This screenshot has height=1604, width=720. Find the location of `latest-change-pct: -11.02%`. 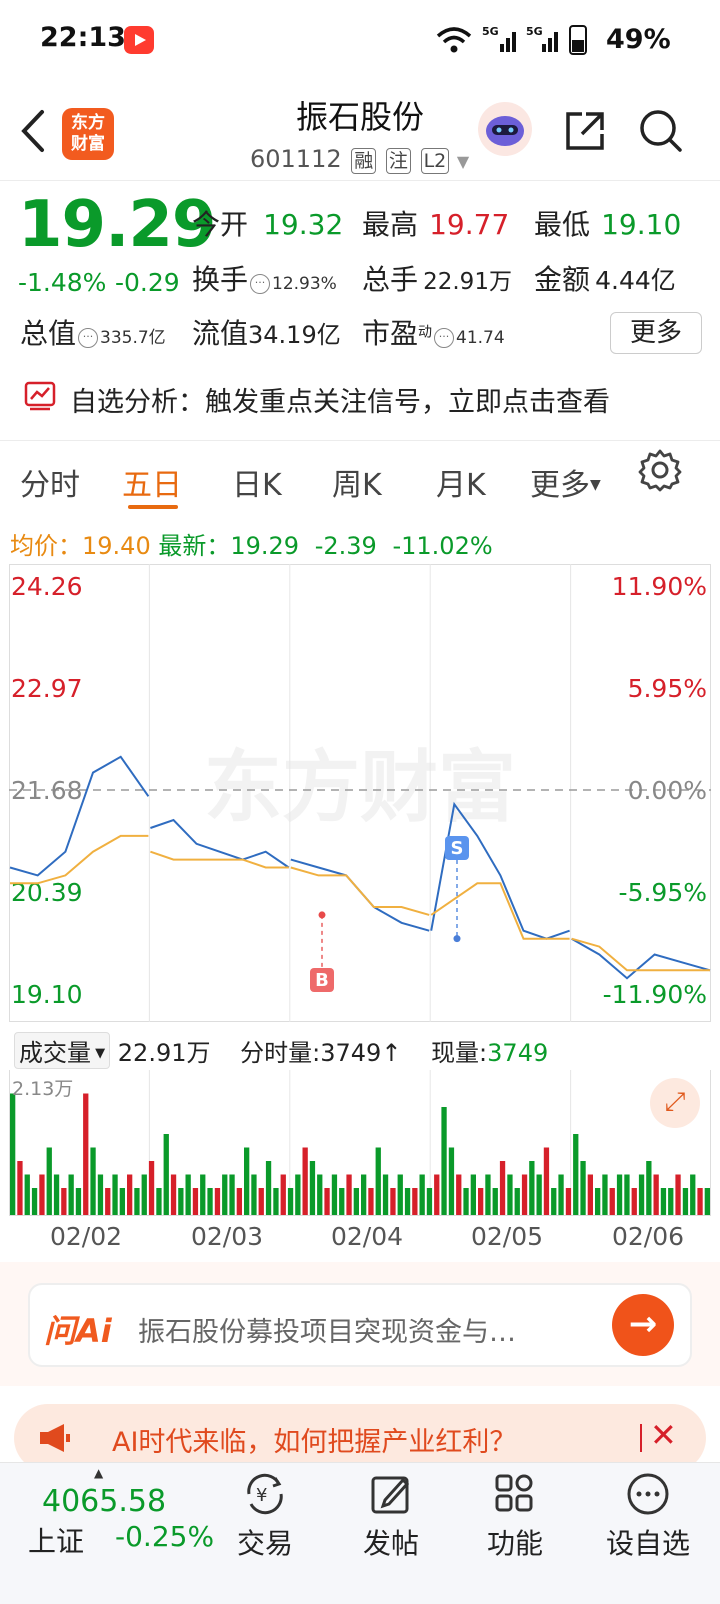

latest-change-pct: -11.02% is located at coordinates (442, 546).